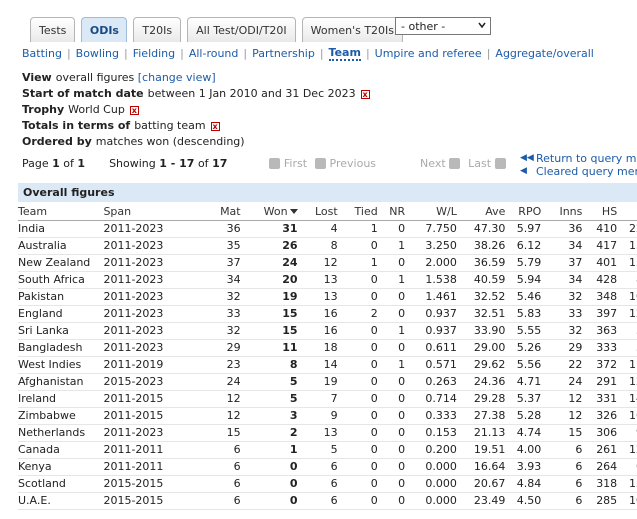 The width and height of the screenshot is (637, 519). I want to click on cell-hs: 417, so click(600, 246).